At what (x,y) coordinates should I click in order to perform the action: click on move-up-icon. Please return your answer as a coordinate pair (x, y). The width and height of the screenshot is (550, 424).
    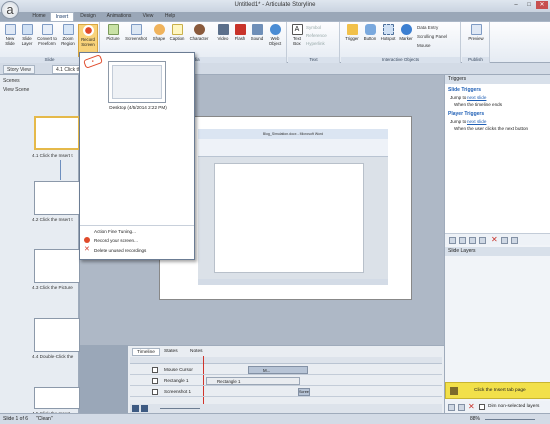
    Looking at the image, I should click on (504, 240).